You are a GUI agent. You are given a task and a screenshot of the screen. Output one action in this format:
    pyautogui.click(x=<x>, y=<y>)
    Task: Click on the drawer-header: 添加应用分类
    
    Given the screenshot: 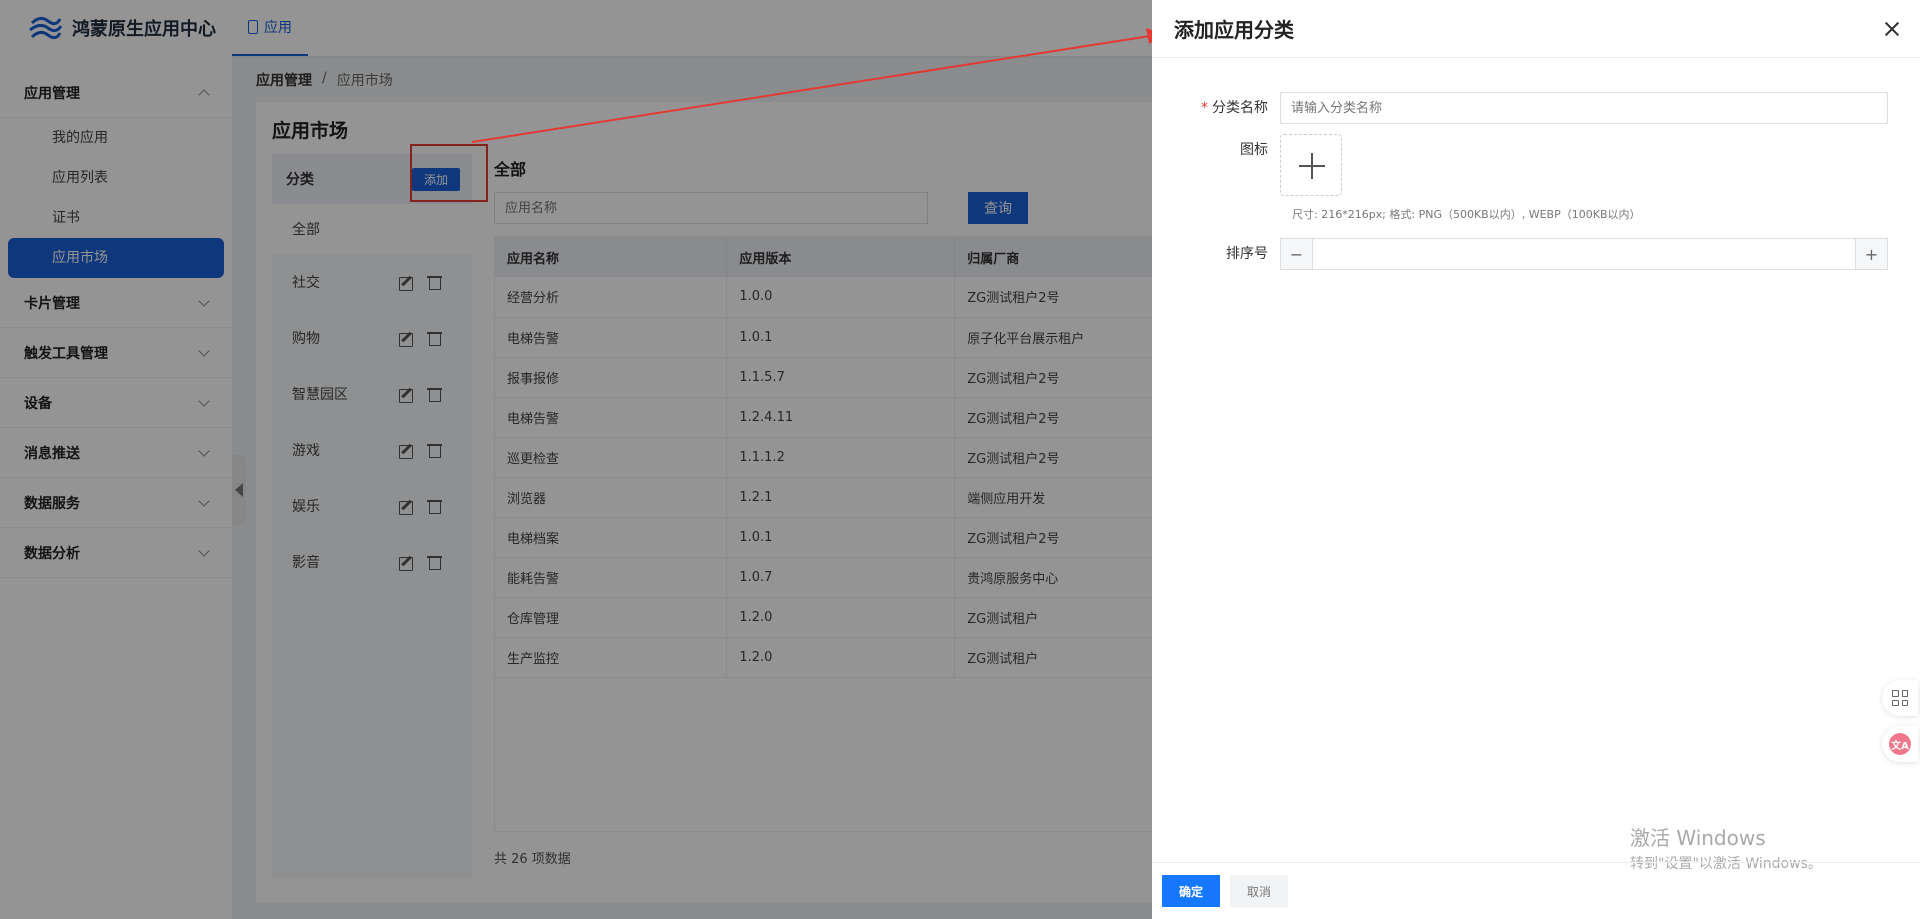 What is the action you would take?
    pyautogui.click(x=1536, y=29)
    